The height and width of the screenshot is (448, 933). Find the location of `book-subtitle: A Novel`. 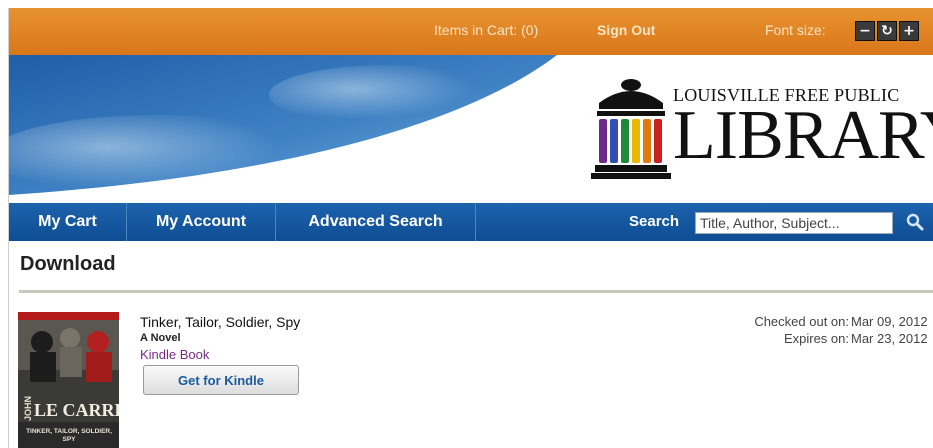

book-subtitle: A Novel is located at coordinates (160, 338).